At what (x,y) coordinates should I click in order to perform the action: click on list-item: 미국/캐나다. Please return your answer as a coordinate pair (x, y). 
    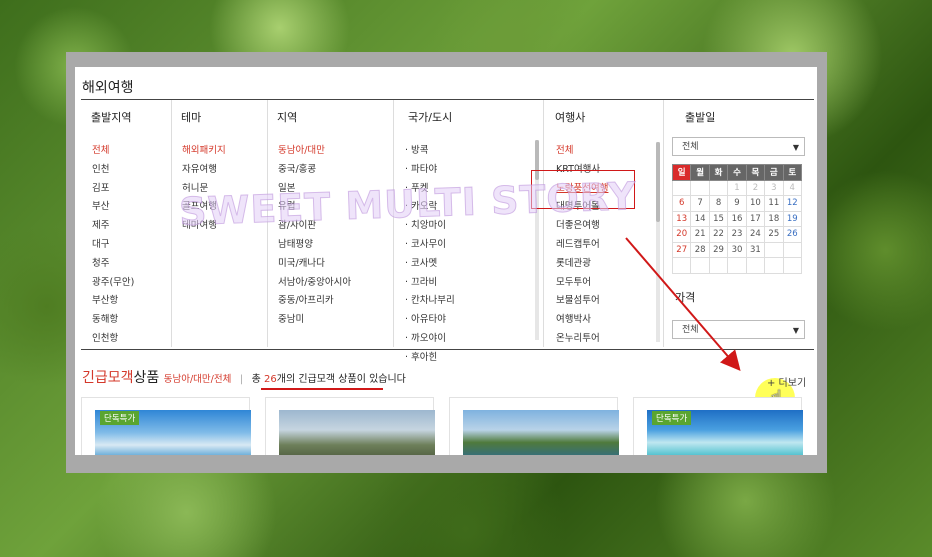
    Looking at the image, I should click on (314, 264).